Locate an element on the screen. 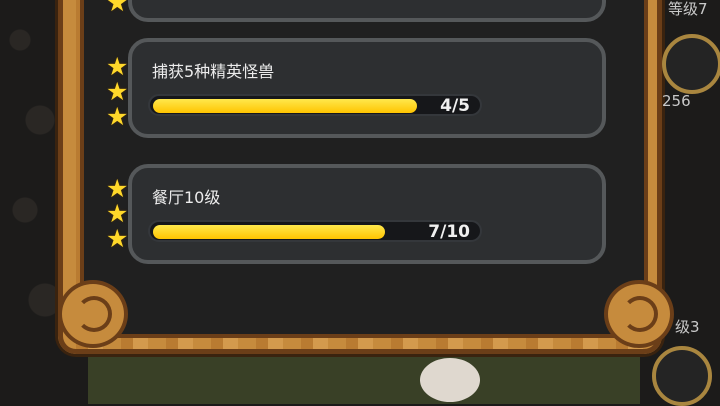 Image resolution: width=720 pixels, height=406 pixels. previous-achievement-card is located at coordinates (367, 11).